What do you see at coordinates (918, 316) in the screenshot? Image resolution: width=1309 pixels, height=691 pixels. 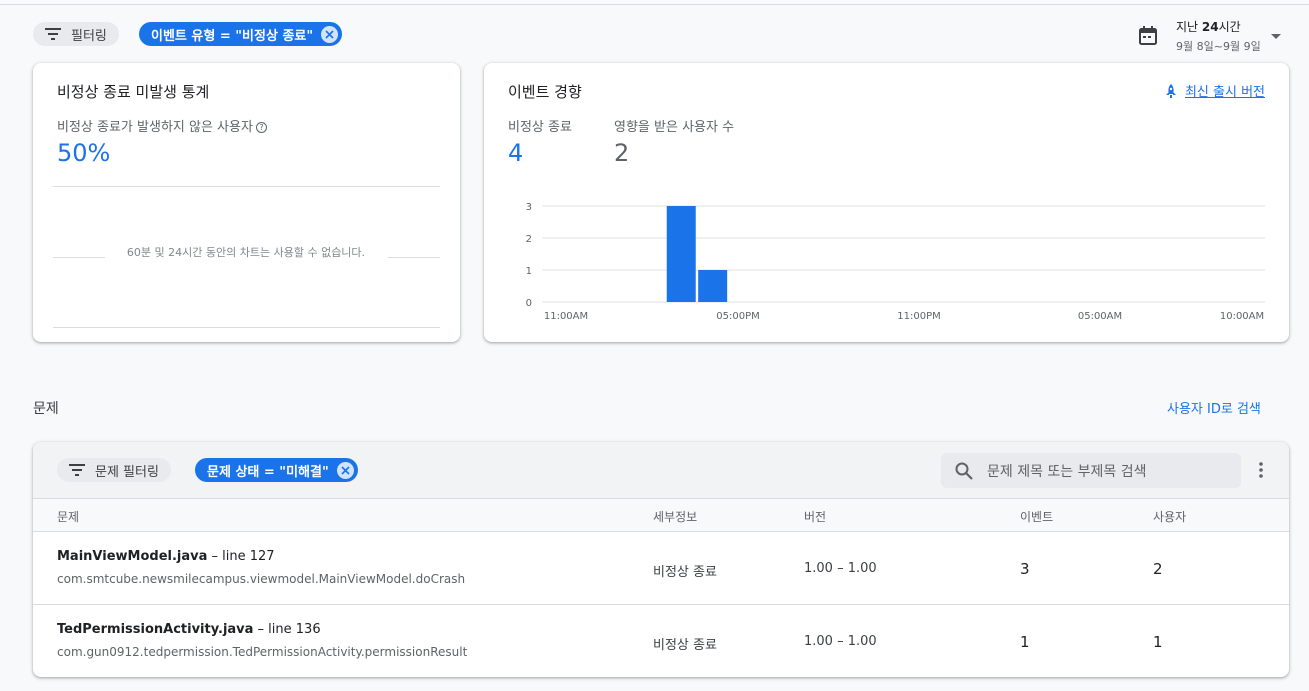 I see `x-tick-label: 11:00PM` at bounding box center [918, 316].